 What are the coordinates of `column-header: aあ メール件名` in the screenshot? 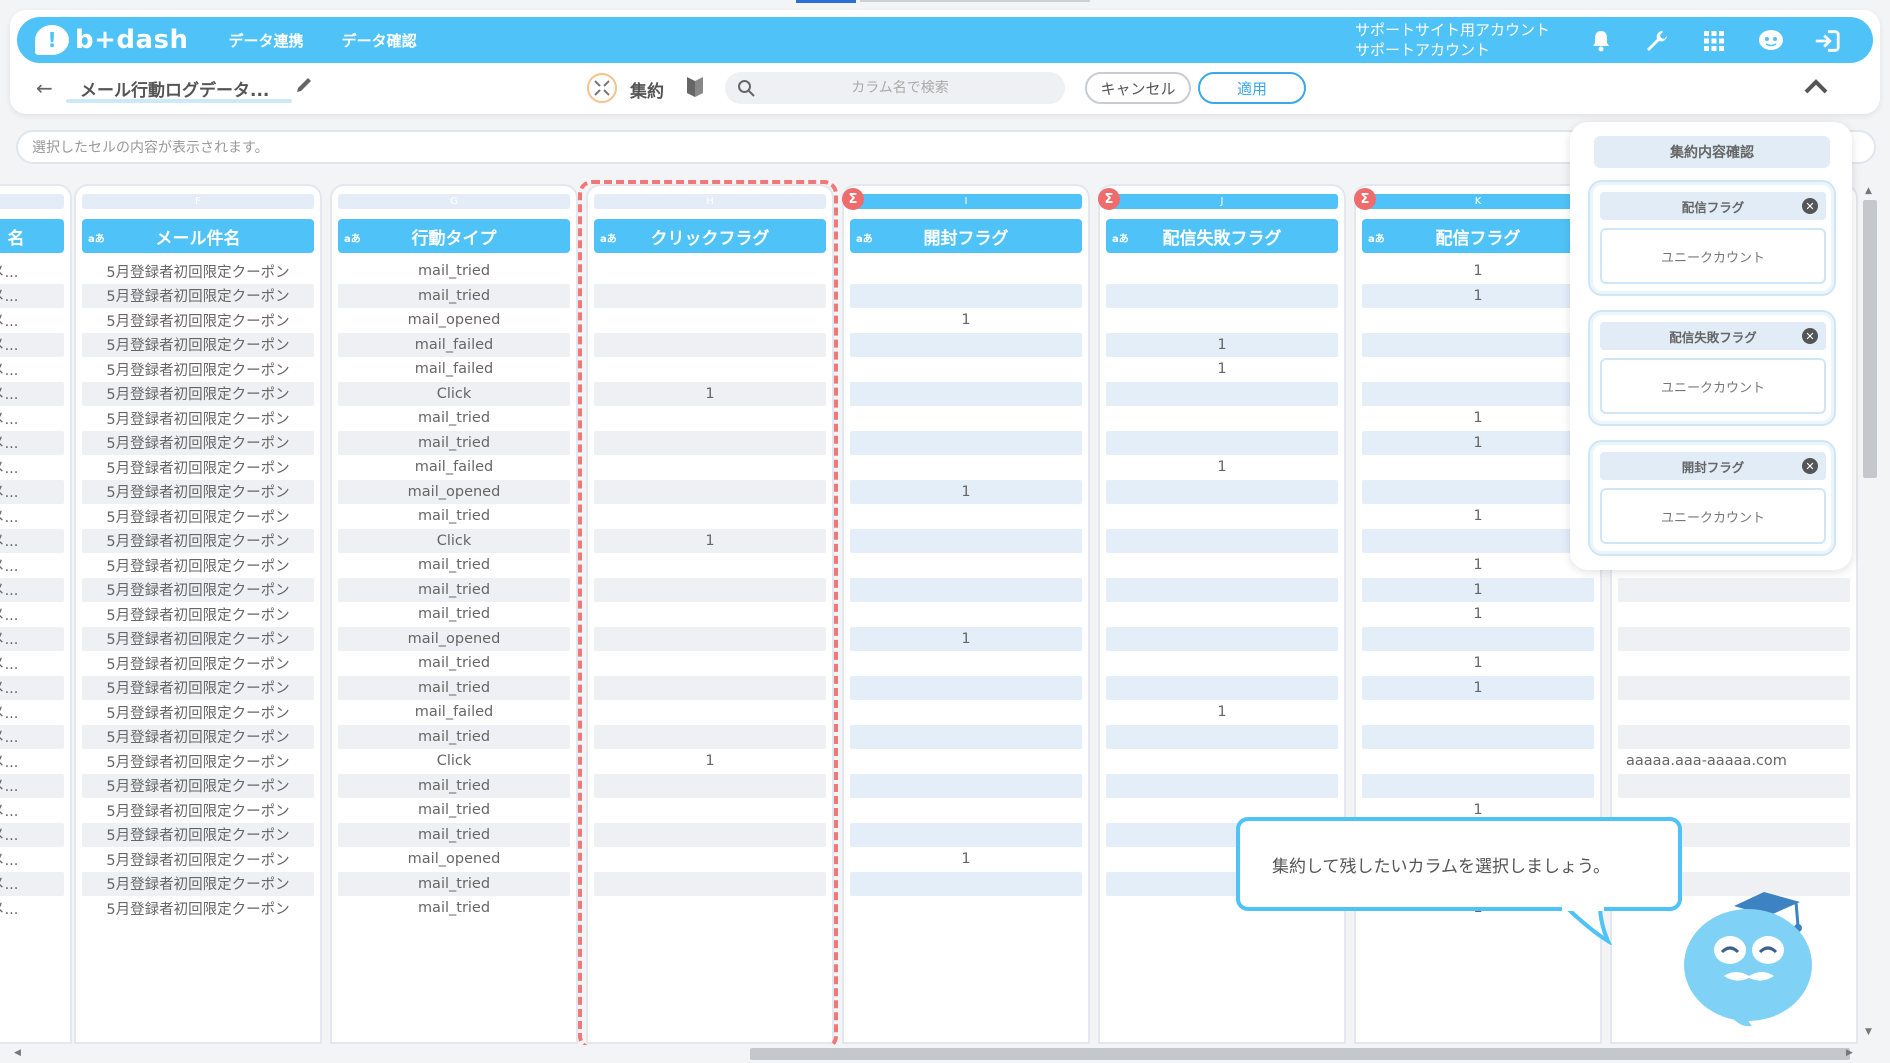 It's located at (198, 236).